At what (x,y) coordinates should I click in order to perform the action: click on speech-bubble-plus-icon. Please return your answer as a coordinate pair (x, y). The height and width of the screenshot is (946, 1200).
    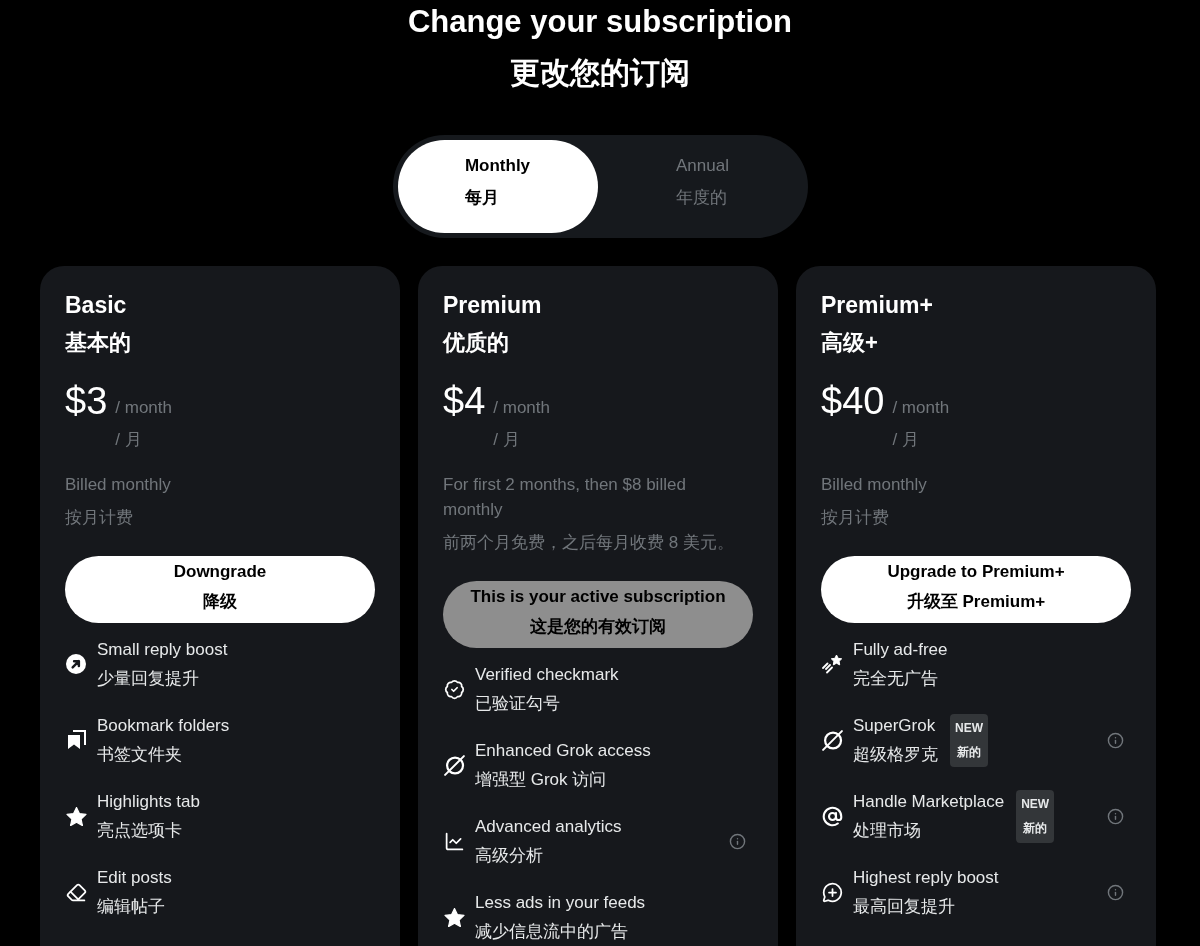
    Looking at the image, I should click on (832, 892).